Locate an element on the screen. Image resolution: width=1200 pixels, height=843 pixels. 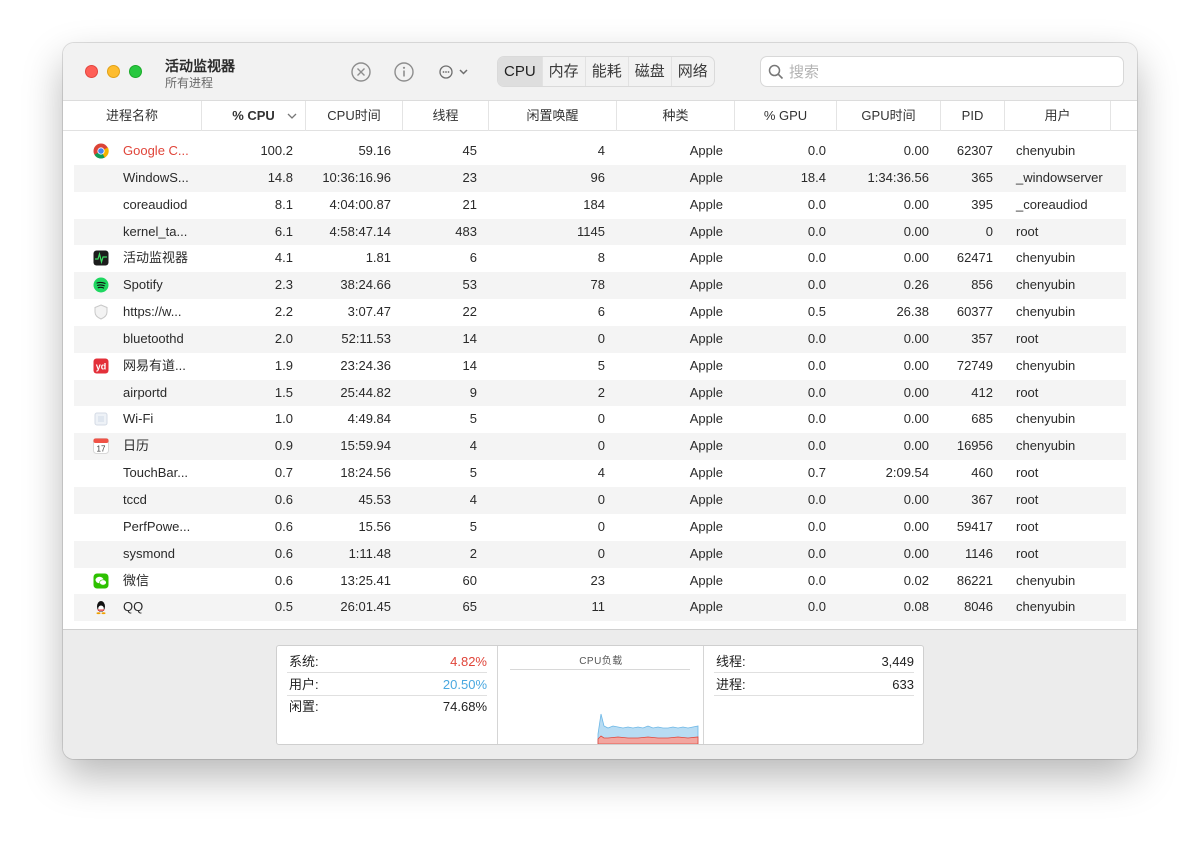
cpu-time-cell: 4:49.84 is located at coordinates (369, 419).